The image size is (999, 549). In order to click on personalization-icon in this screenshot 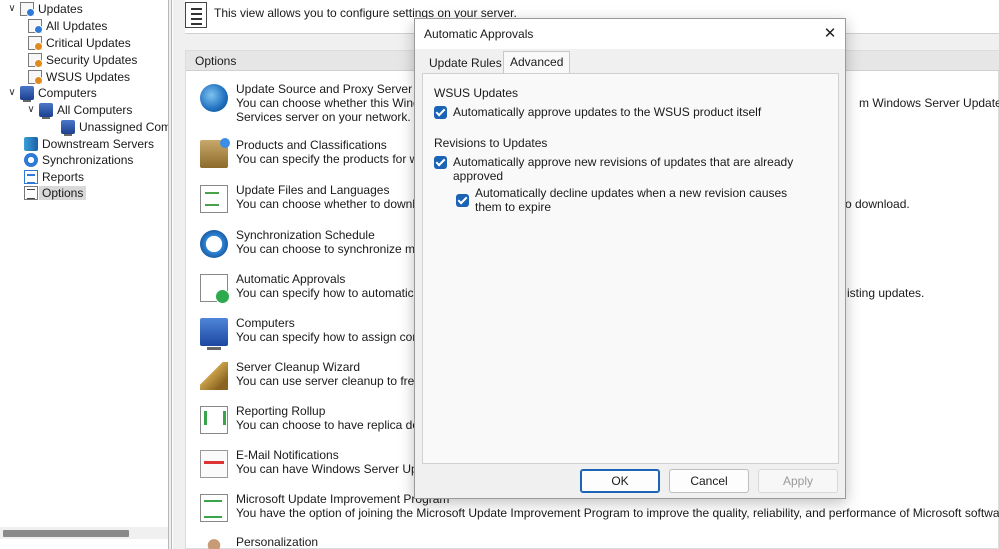, I will do `click(214, 543)`.